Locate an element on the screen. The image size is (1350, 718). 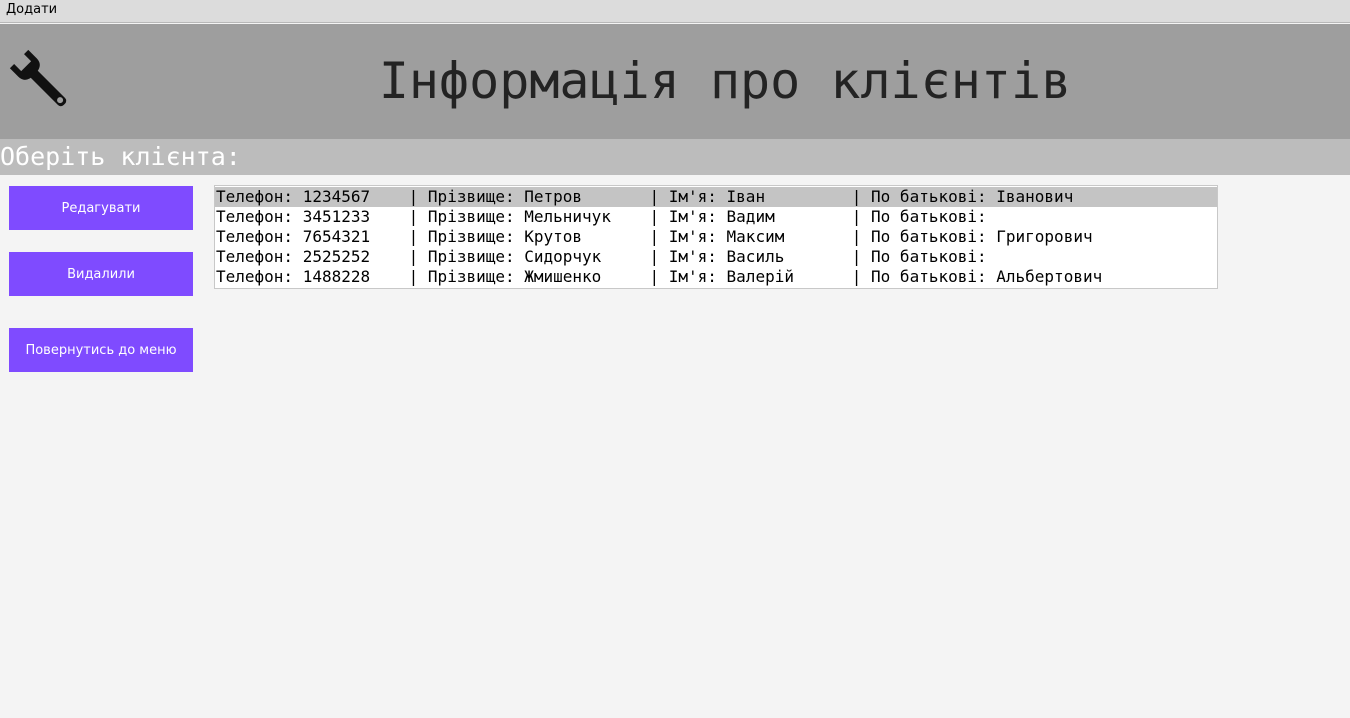
menu-item-add: Додати is located at coordinates (31, 10).